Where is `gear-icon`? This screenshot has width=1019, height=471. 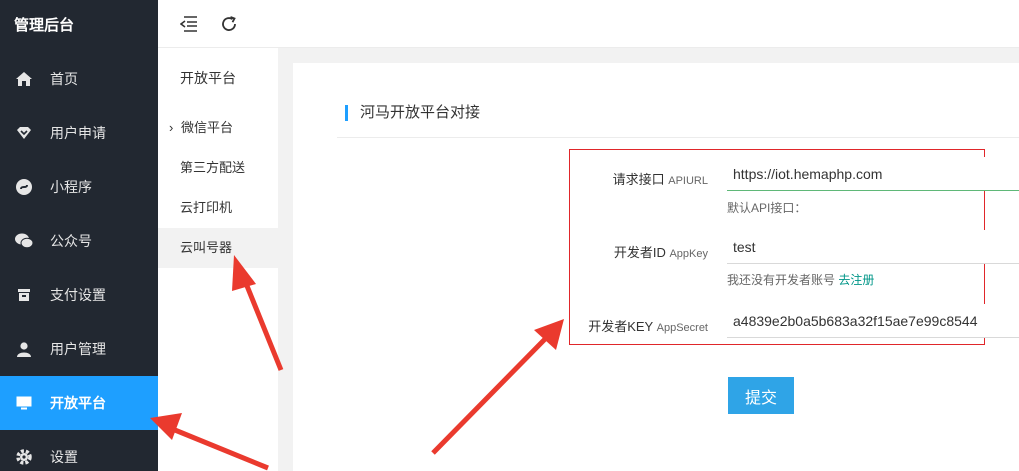 gear-icon is located at coordinates (24, 457).